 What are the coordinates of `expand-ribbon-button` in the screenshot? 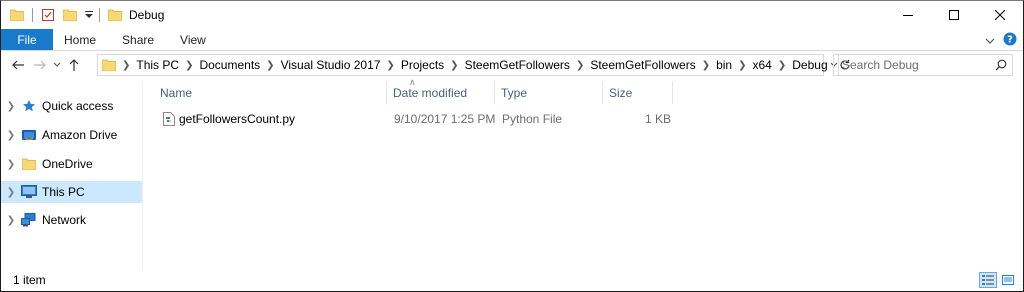 It's located at (990, 41).